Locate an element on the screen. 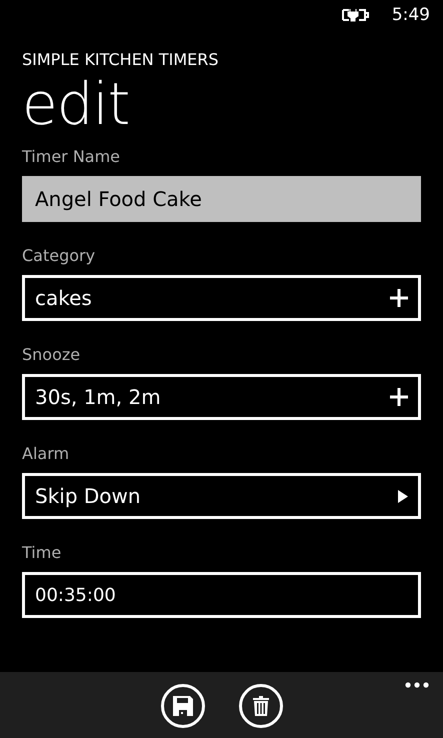  more-button is located at coordinates (417, 685).